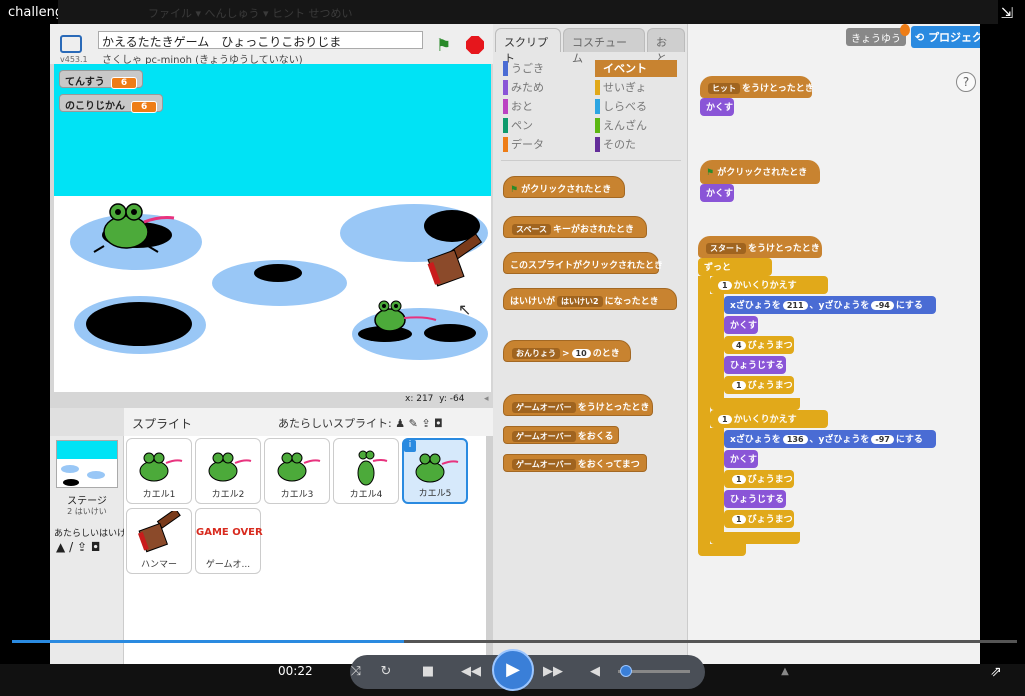 Image resolution: width=1025 pixels, height=696 pixels. I want to click on gameover-text: GAME OVER, so click(229, 532).